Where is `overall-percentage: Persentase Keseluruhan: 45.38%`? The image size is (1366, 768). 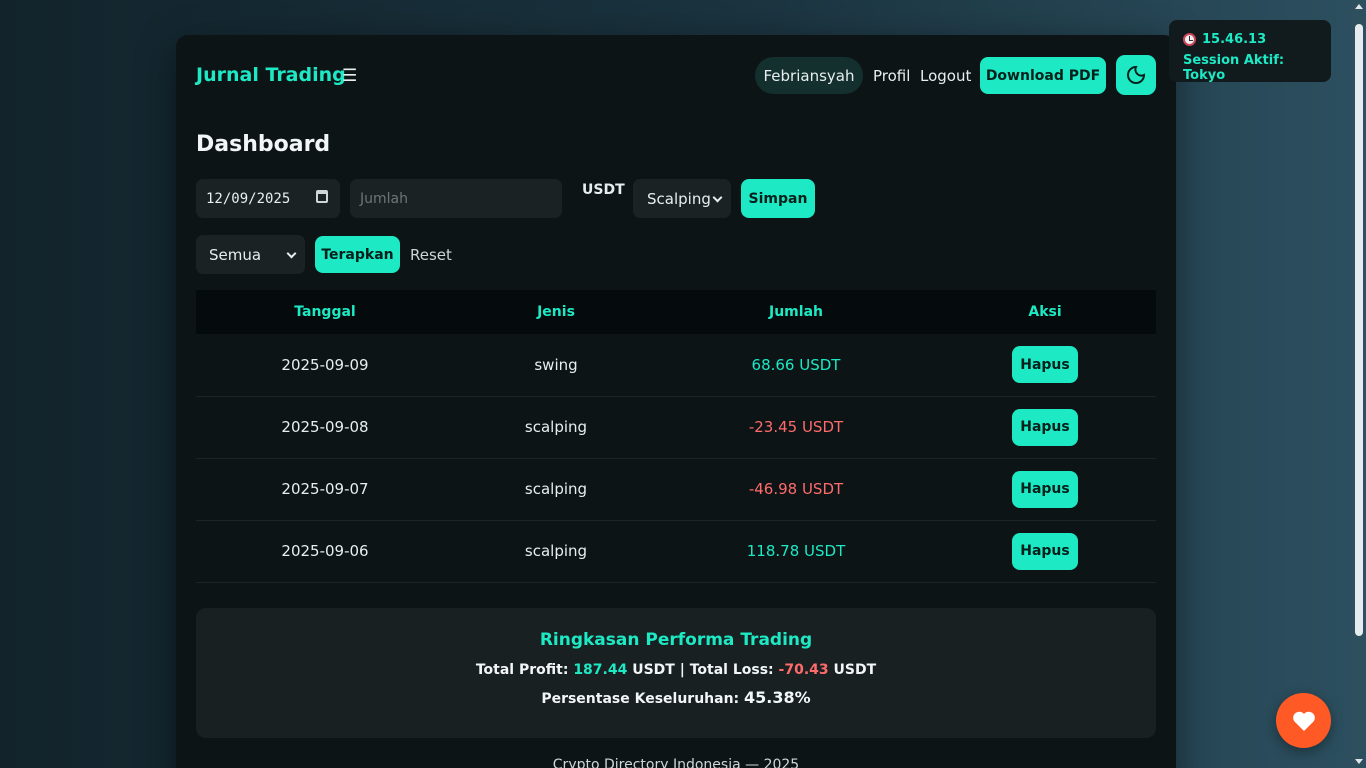 overall-percentage: Persentase Keseluruhan: 45.38% is located at coordinates (676, 697).